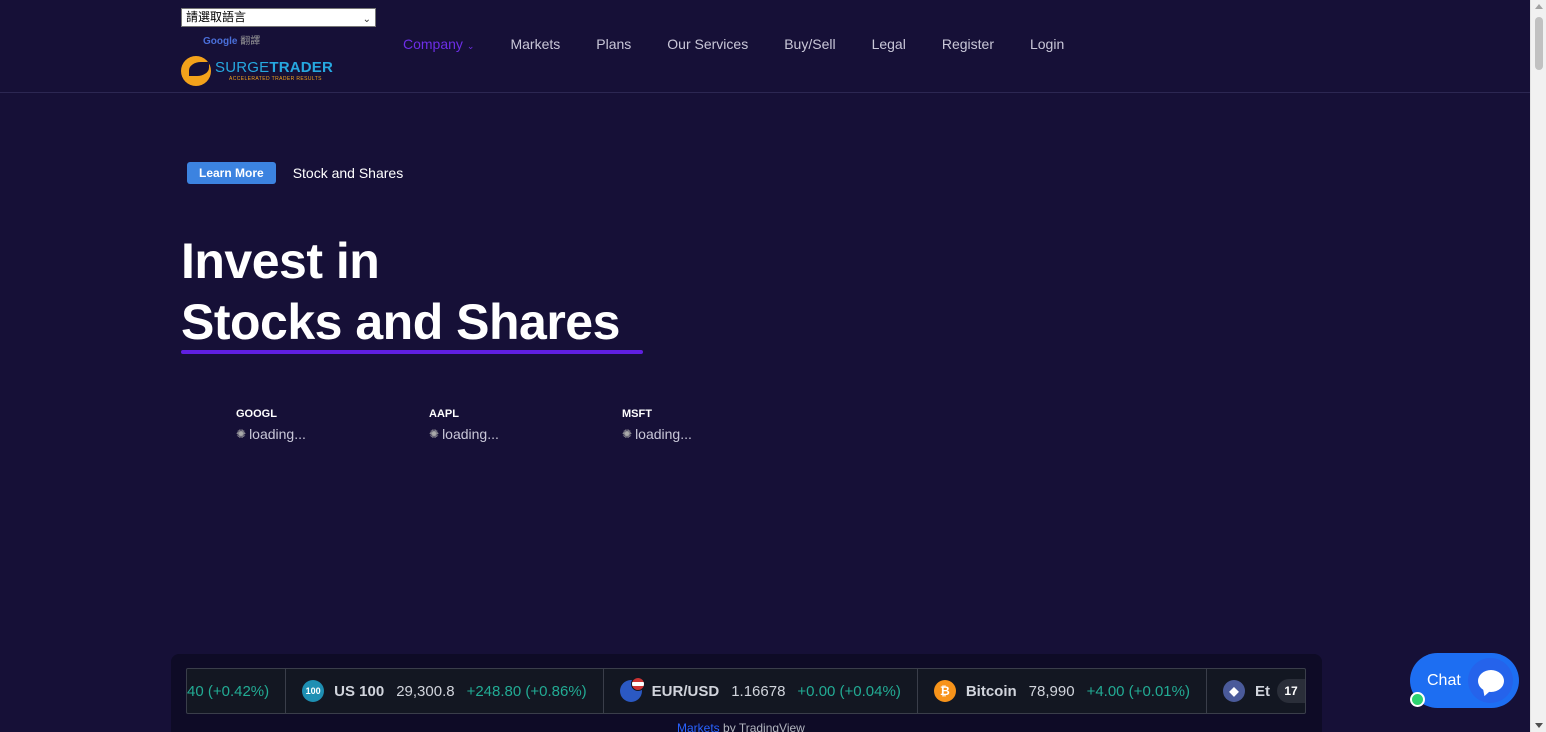 The height and width of the screenshot is (732, 1546). I want to click on tape-name: Et, so click(1262, 691).